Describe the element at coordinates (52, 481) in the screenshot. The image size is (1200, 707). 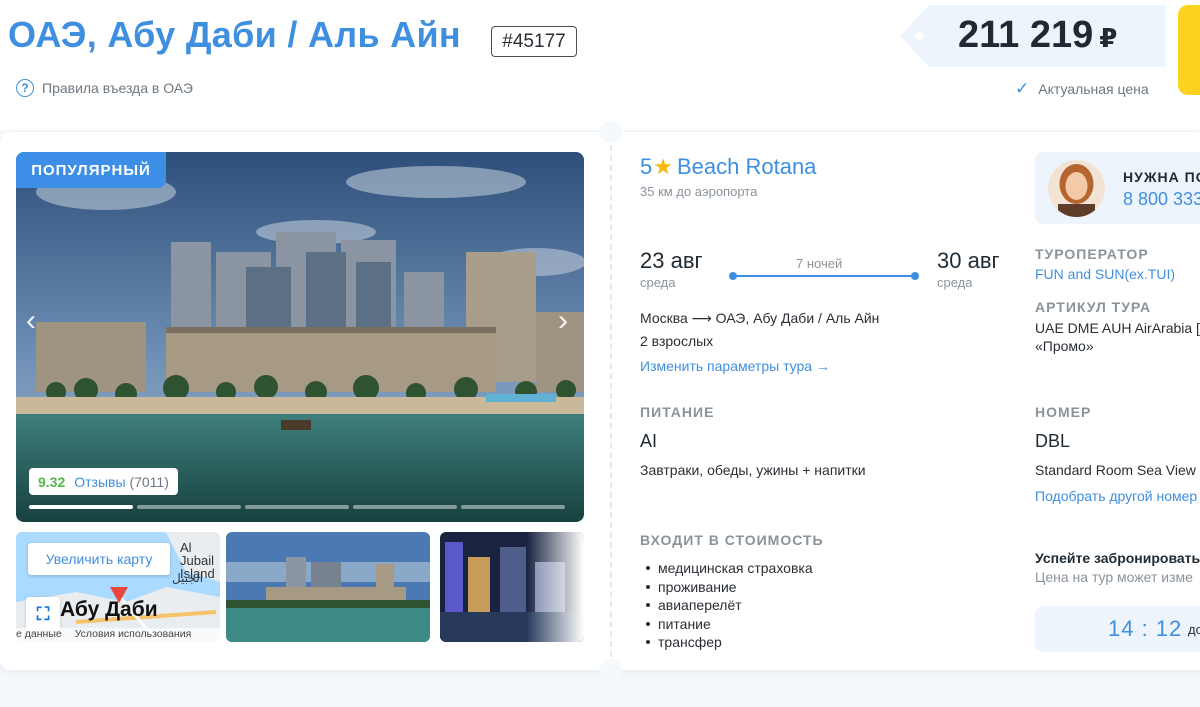
I see `rating-score: 9.32` at that location.